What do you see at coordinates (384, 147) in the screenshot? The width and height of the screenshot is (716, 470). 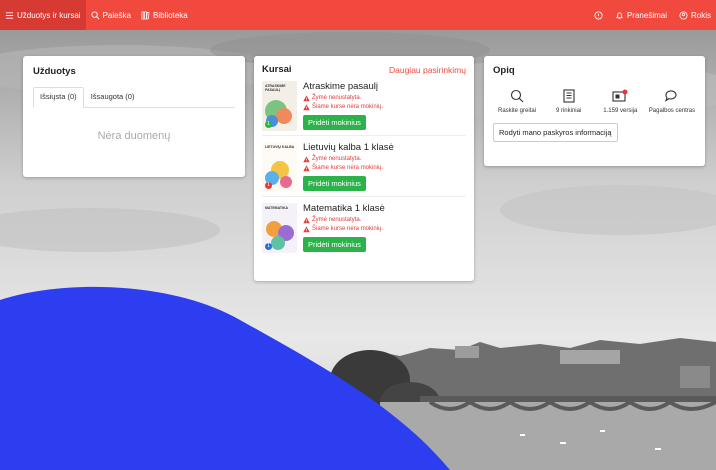 I see `course-name: Lietuvių kalba 1 klasė` at bounding box center [384, 147].